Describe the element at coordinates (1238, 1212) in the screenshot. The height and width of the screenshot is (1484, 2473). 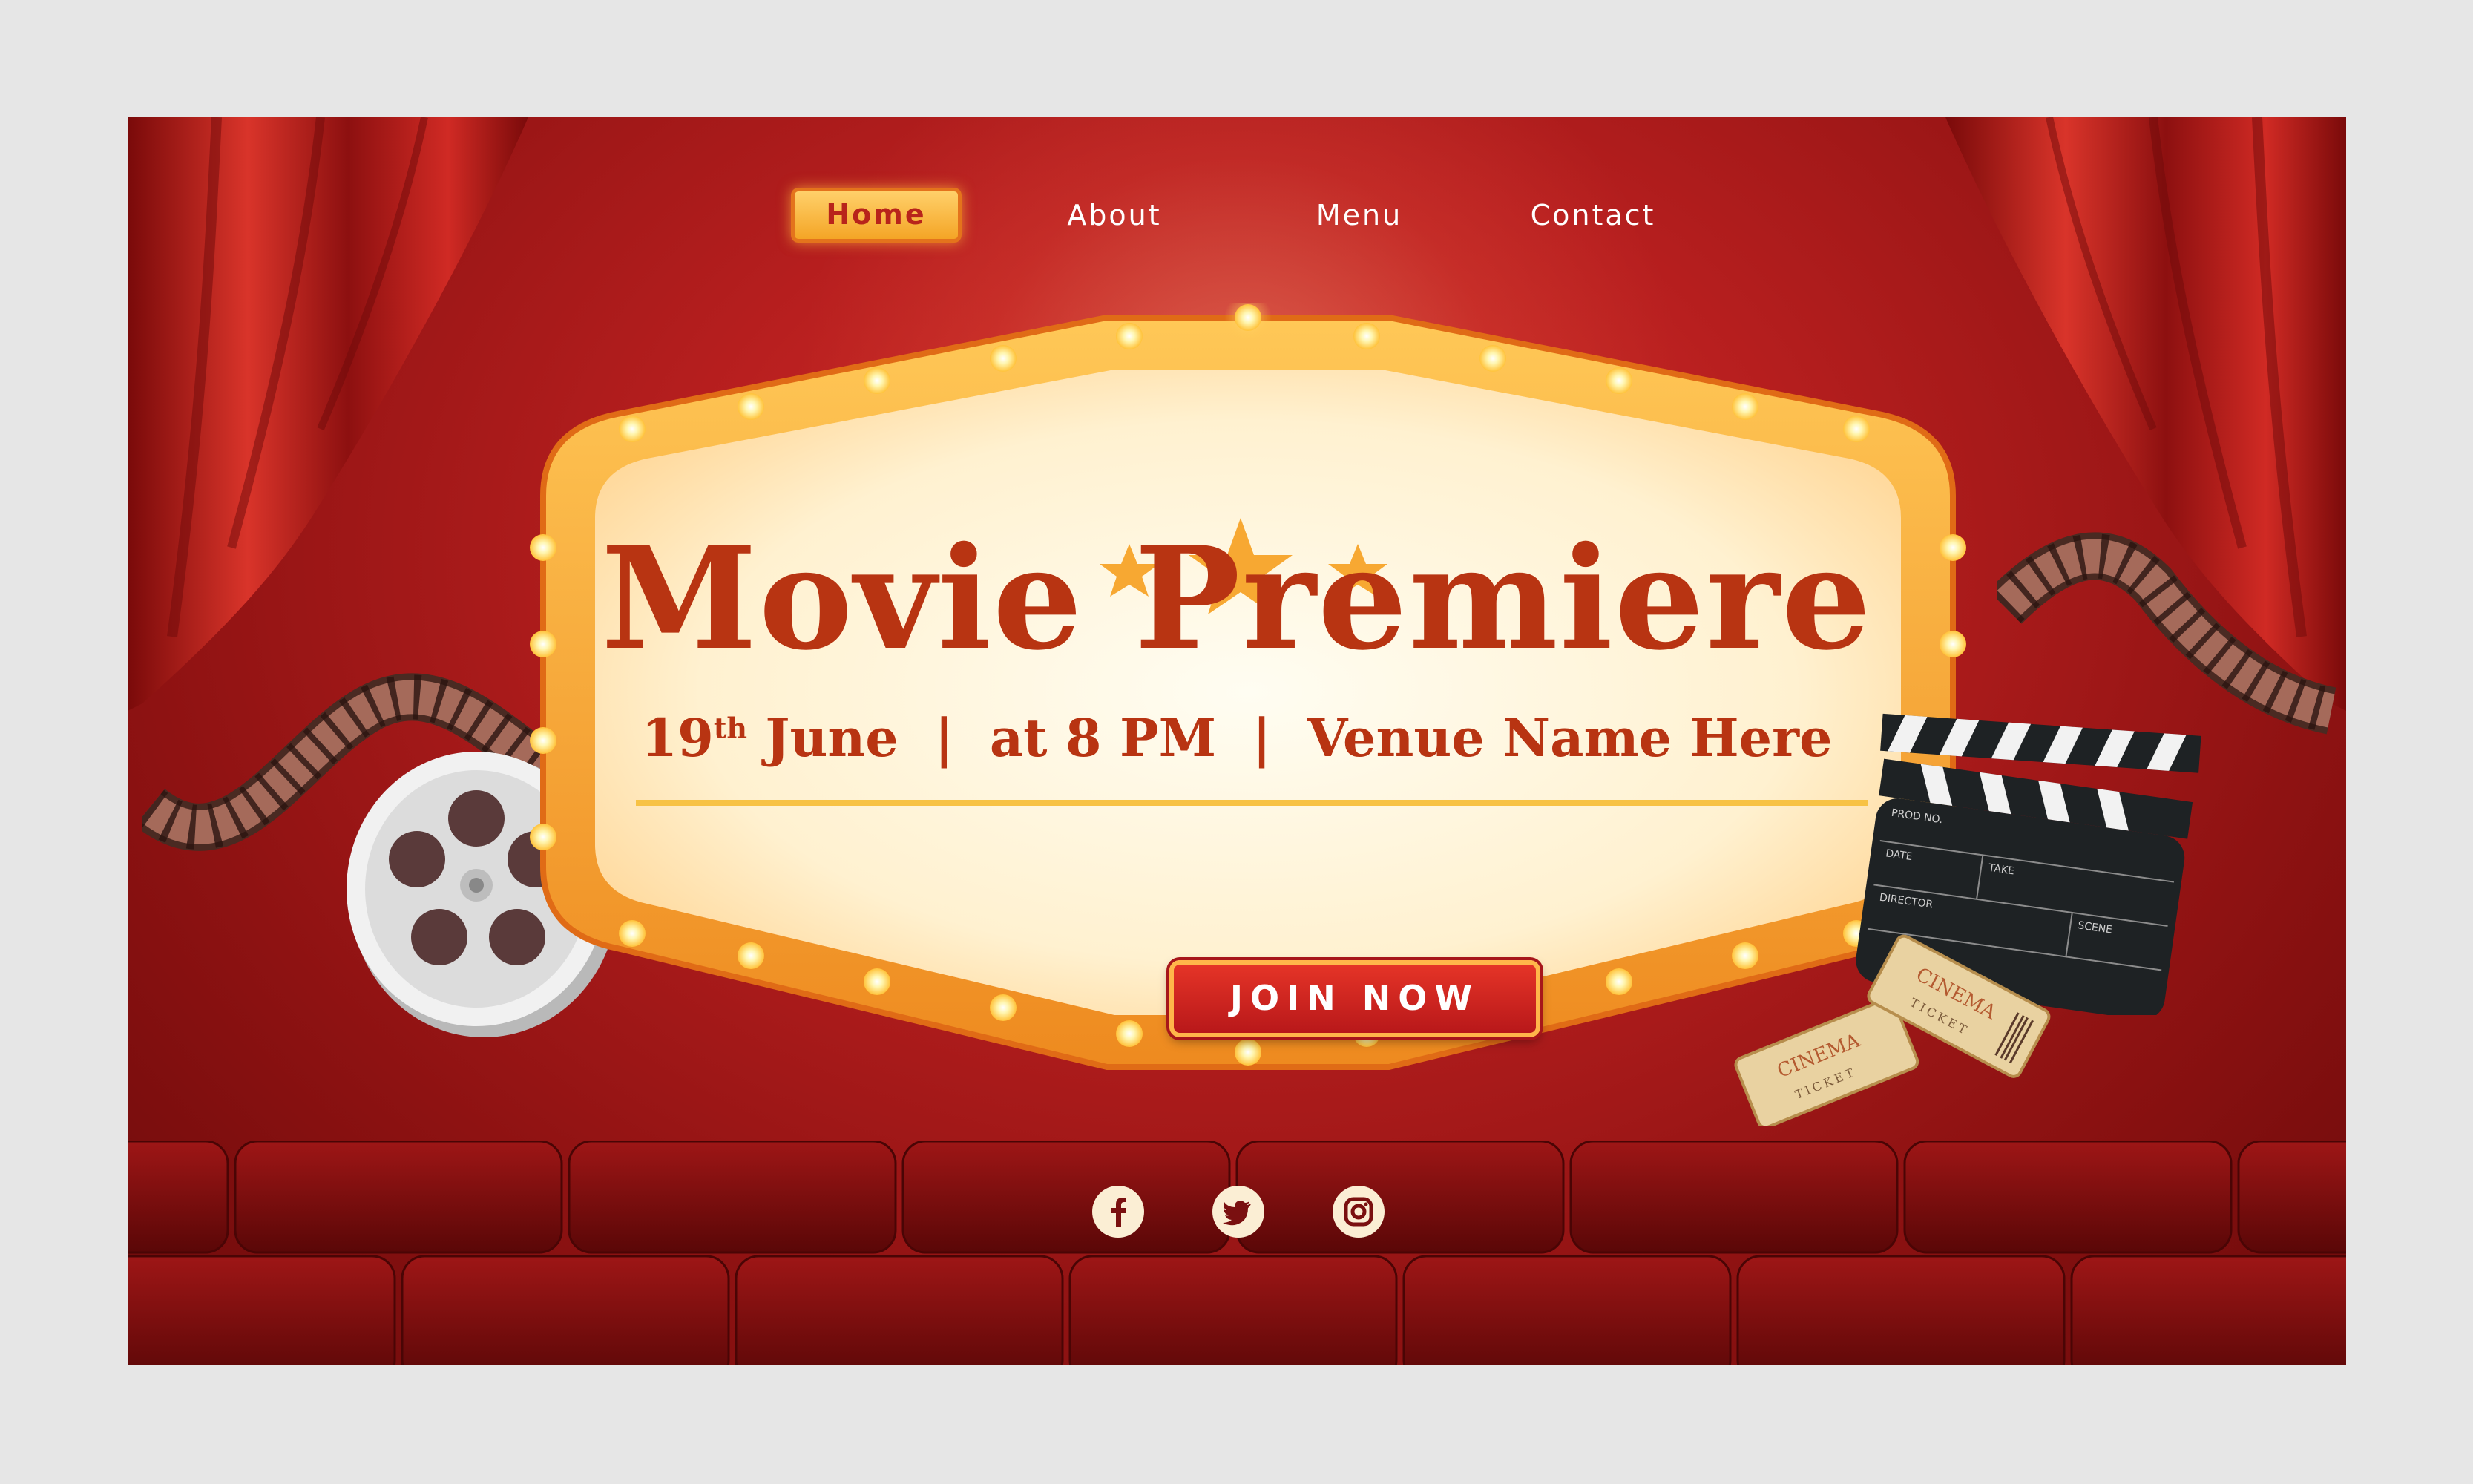
I see `twitter-icon` at that location.